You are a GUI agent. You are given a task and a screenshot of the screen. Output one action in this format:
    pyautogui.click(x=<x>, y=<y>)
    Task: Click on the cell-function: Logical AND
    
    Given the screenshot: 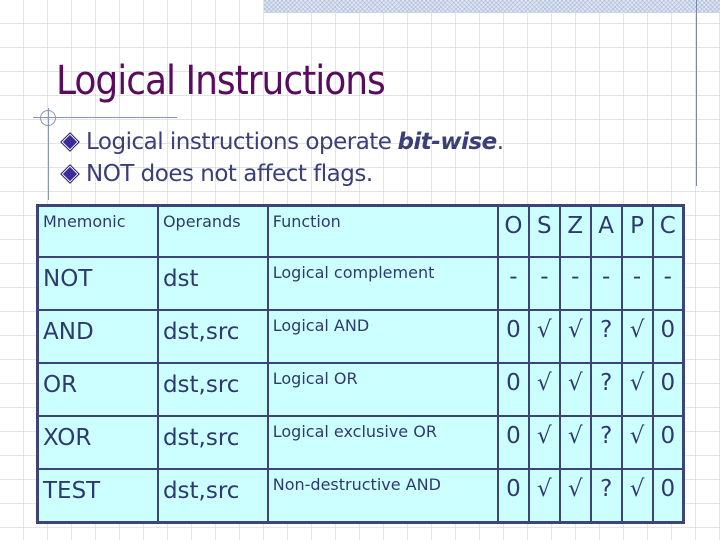 What is the action you would take?
    pyautogui.click(x=383, y=336)
    